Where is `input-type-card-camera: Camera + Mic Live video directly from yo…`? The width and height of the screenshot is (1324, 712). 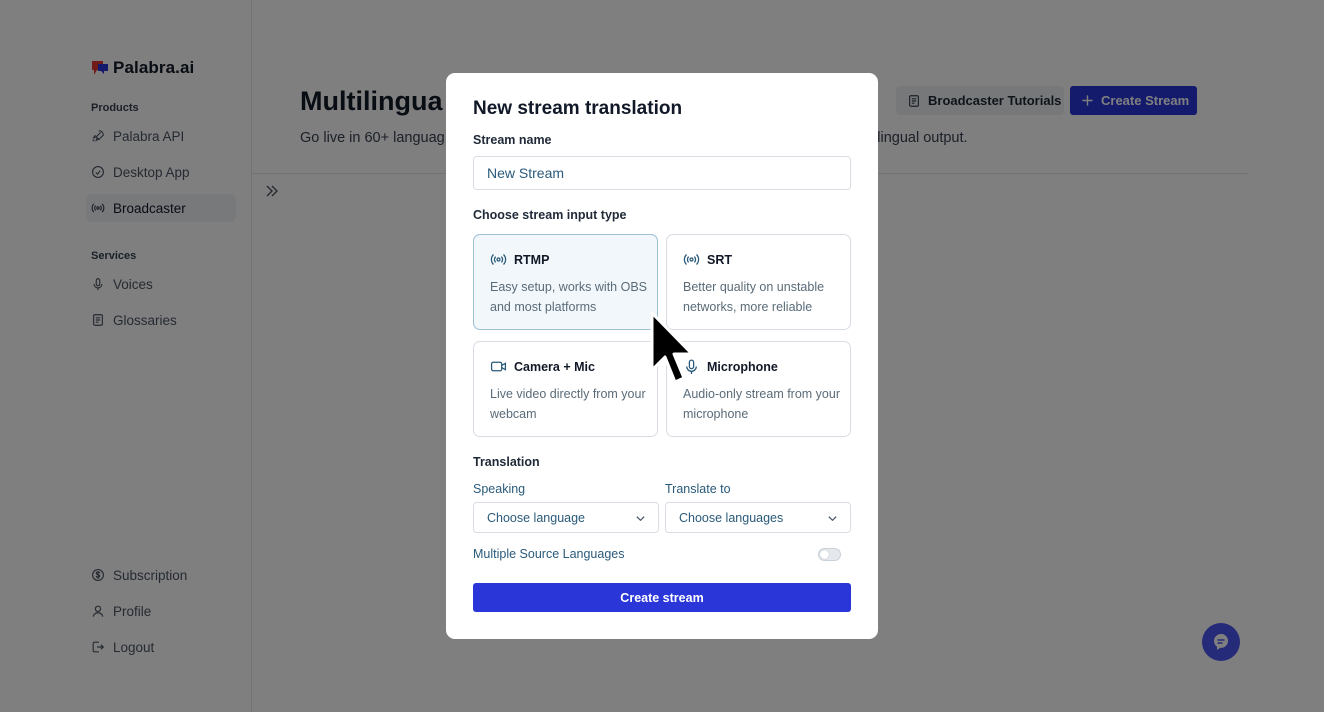 input-type-card-camera: Camera + Mic Live video directly from yo… is located at coordinates (565, 389).